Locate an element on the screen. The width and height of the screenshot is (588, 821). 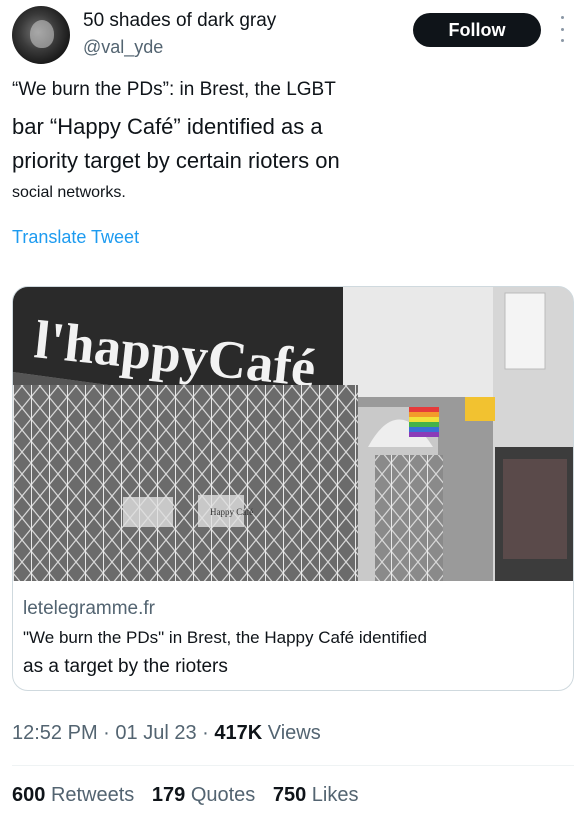
likes-label: Likes is located at coordinates (335, 795).